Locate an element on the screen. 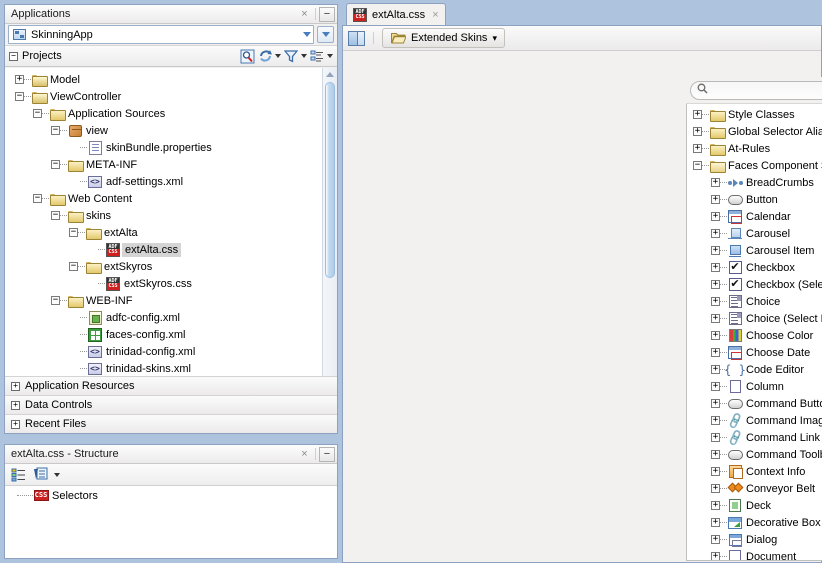 This screenshot has width=822, height=563. tree-item: − view is located at coordinates (171, 130).